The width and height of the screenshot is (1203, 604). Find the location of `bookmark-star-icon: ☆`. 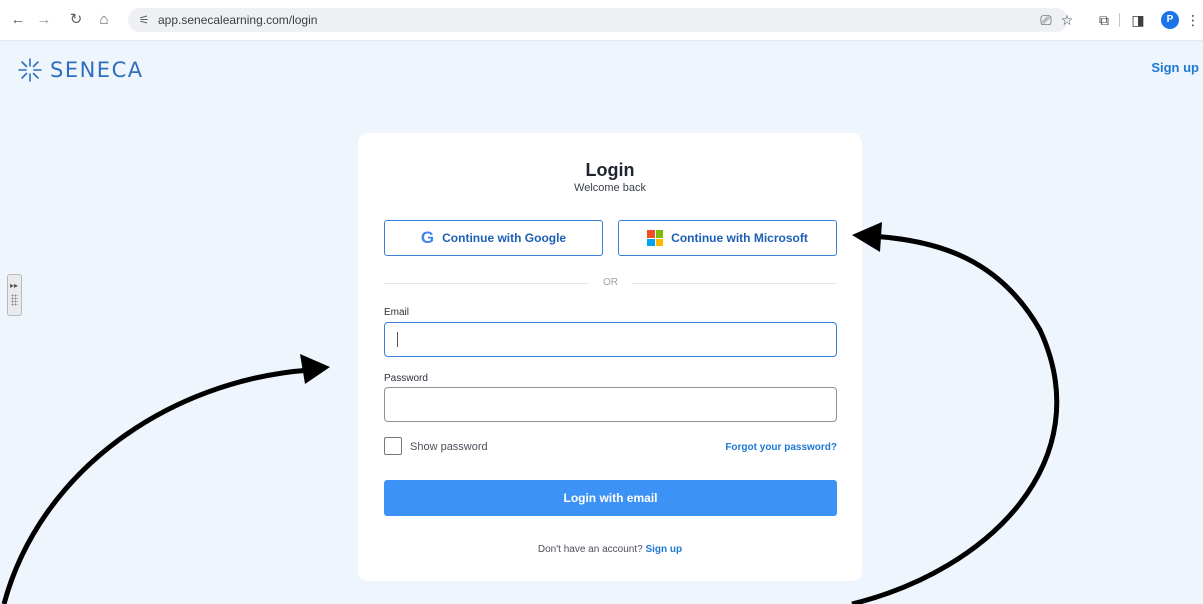

bookmark-star-icon: ☆ is located at coordinates (1067, 20).